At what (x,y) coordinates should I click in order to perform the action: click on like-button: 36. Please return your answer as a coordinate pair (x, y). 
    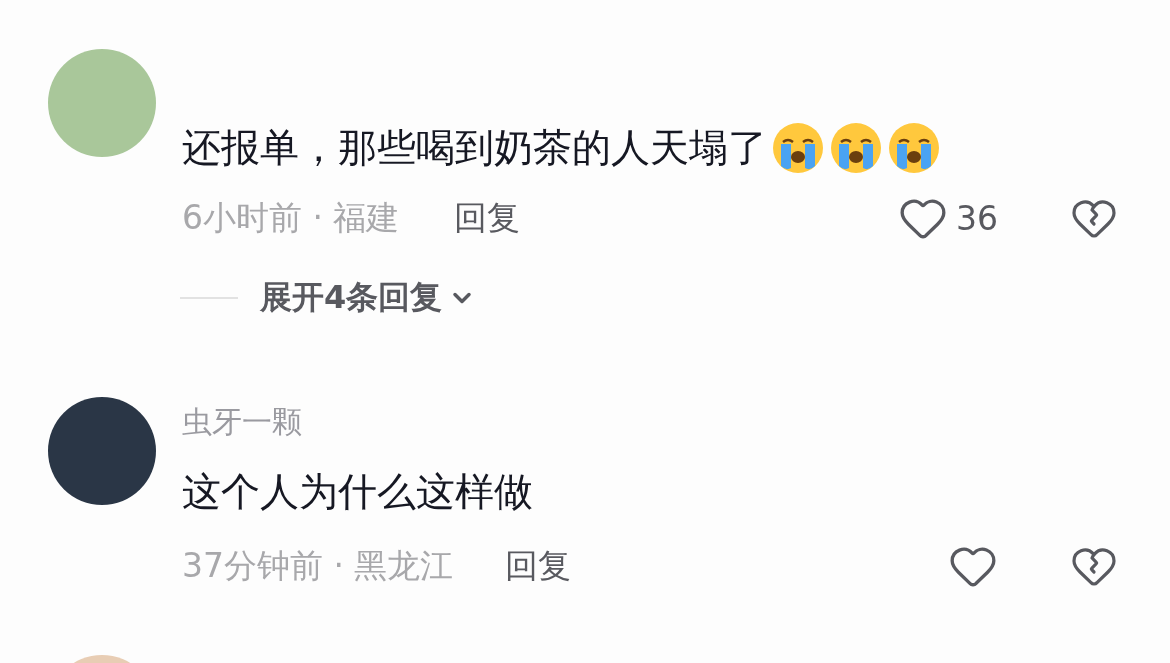
    Looking at the image, I should click on (948, 218).